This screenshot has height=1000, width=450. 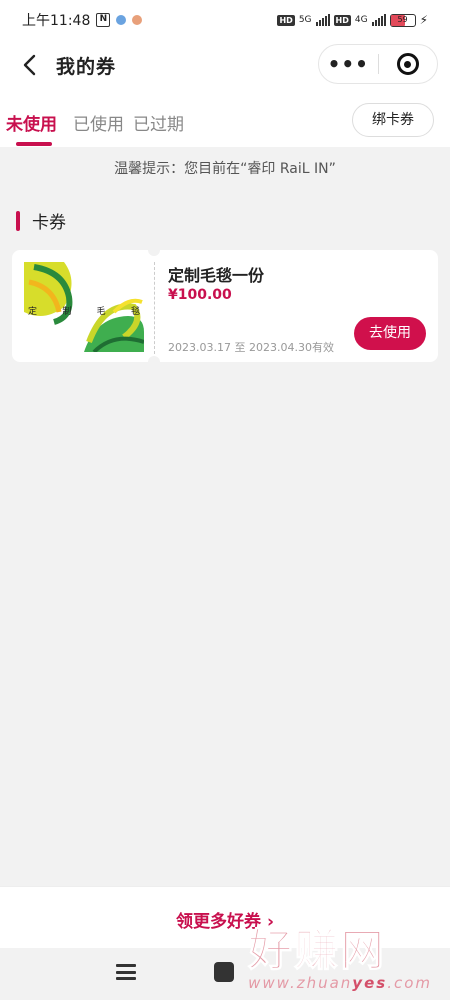 What do you see at coordinates (56, 21) in the screenshot?
I see `status-time: 上午11:48` at bounding box center [56, 21].